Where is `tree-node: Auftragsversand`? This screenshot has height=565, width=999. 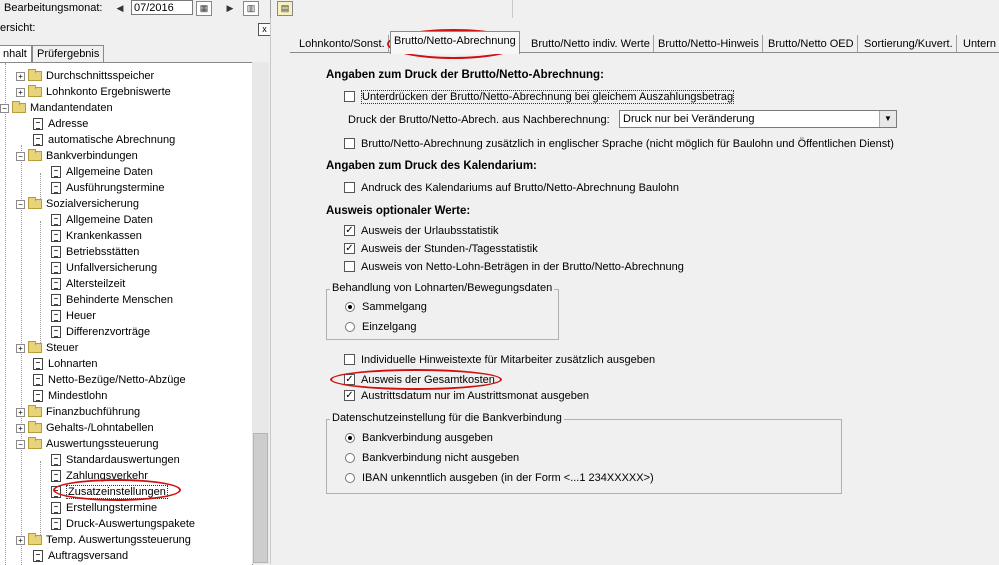 tree-node: Auftragsversand is located at coordinates (80, 556).